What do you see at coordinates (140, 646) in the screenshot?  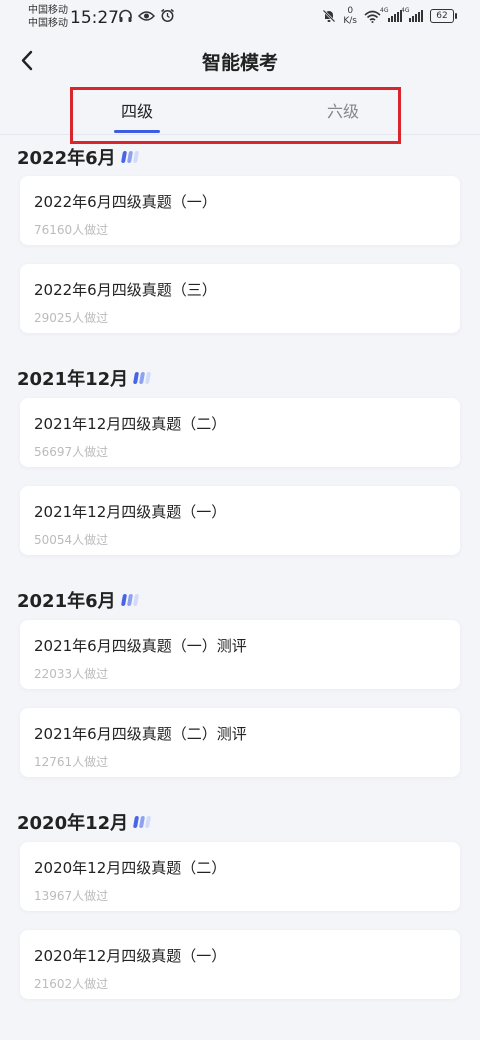 I see `exam-title: 2021年6月四级真题（一）测评` at bounding box center [140, 646].